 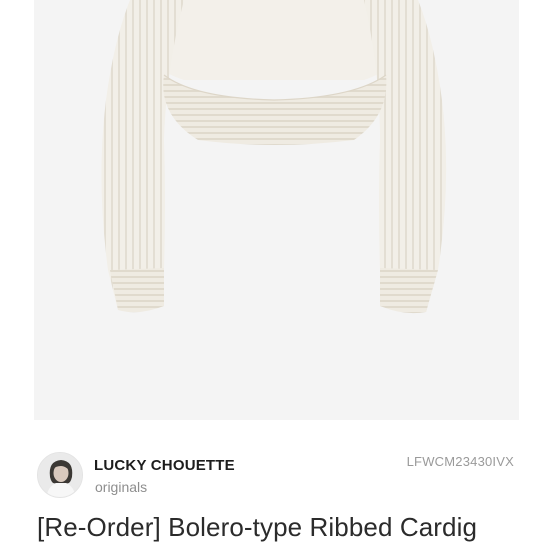 I want to click on product-code: LFWCM23430IVX, so click(x=460, y=461).